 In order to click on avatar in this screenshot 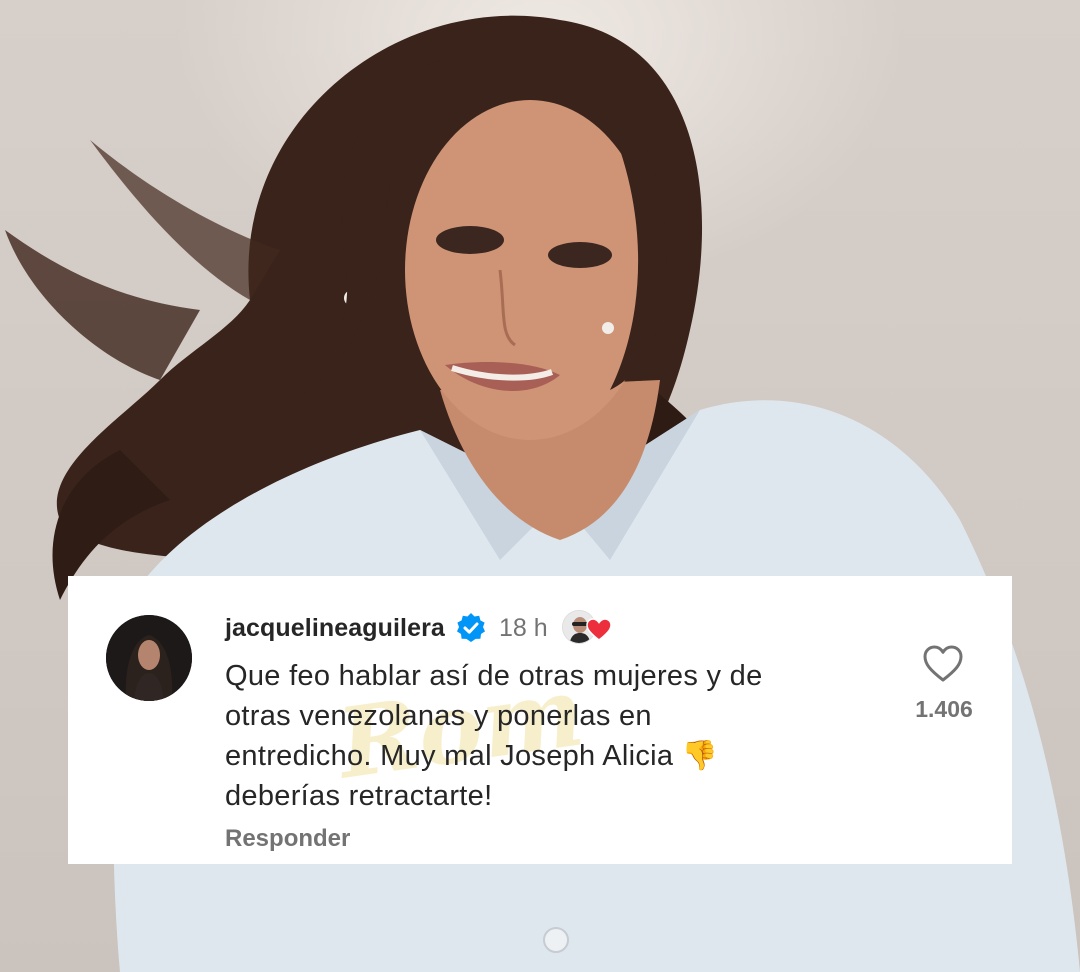, I will do `click(149, 658)`.